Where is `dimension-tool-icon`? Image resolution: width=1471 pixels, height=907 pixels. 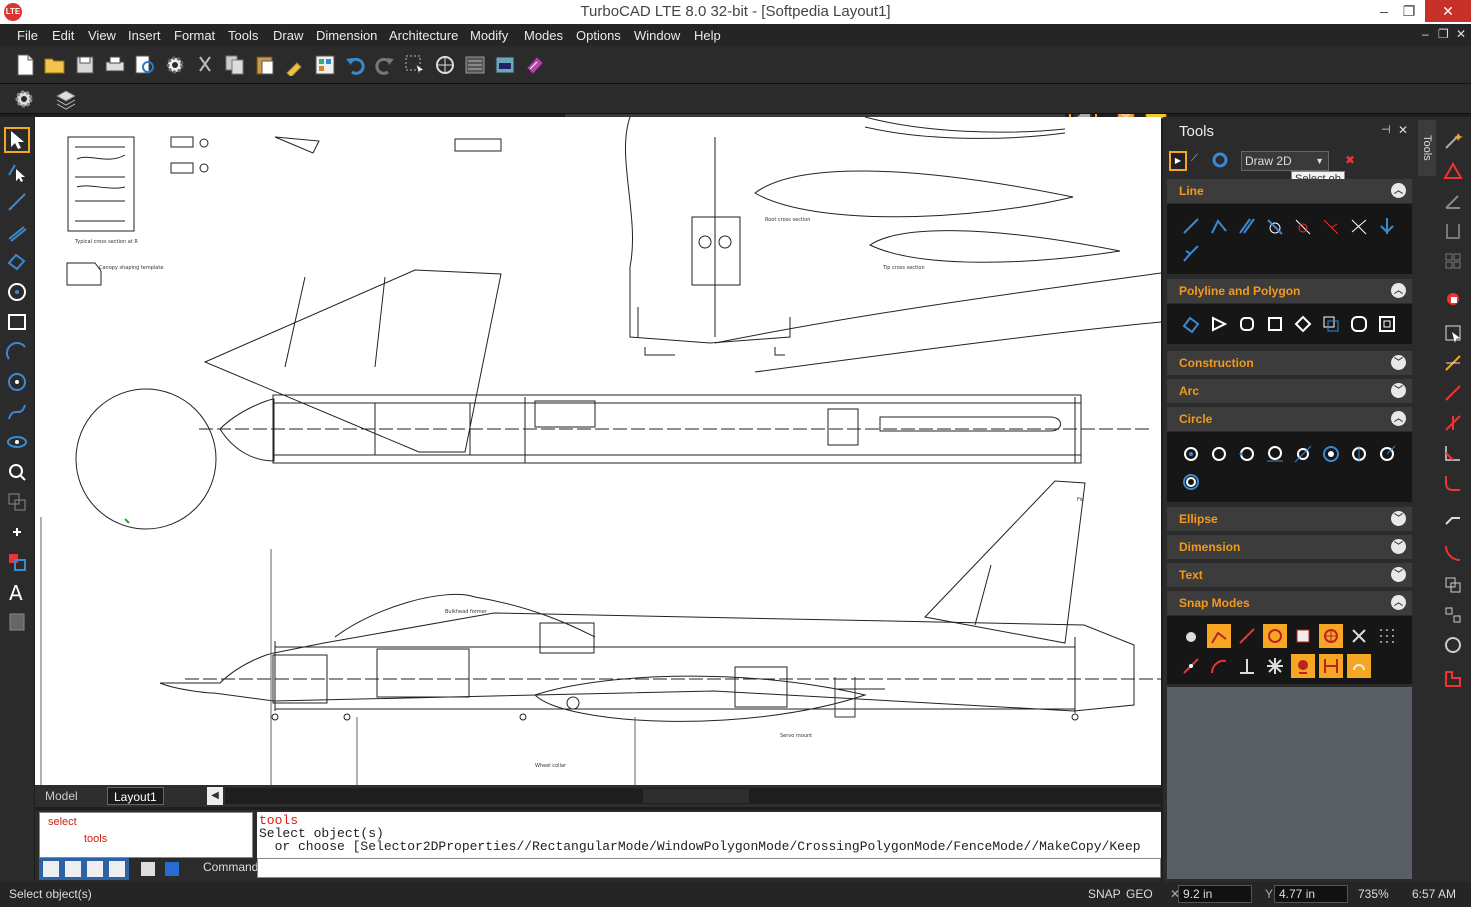
dimension-tool-icon is located at coordinates (17, 562).